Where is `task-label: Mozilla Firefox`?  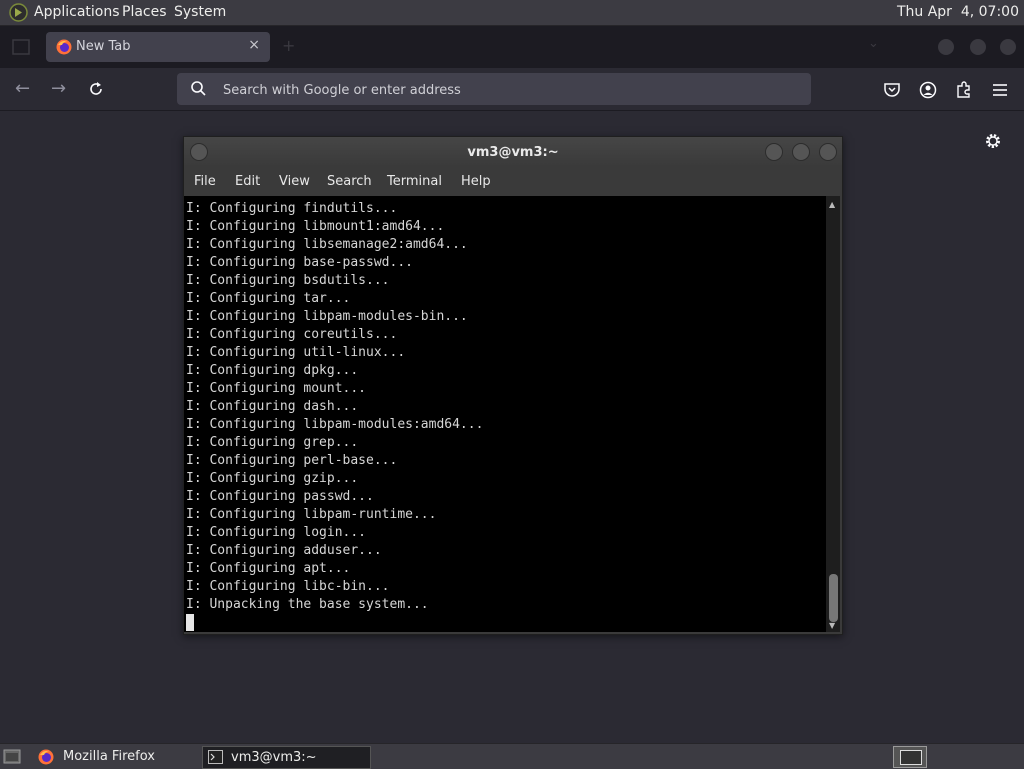
task-label: Mozilla Firefox is located at coordinates (109, 756).